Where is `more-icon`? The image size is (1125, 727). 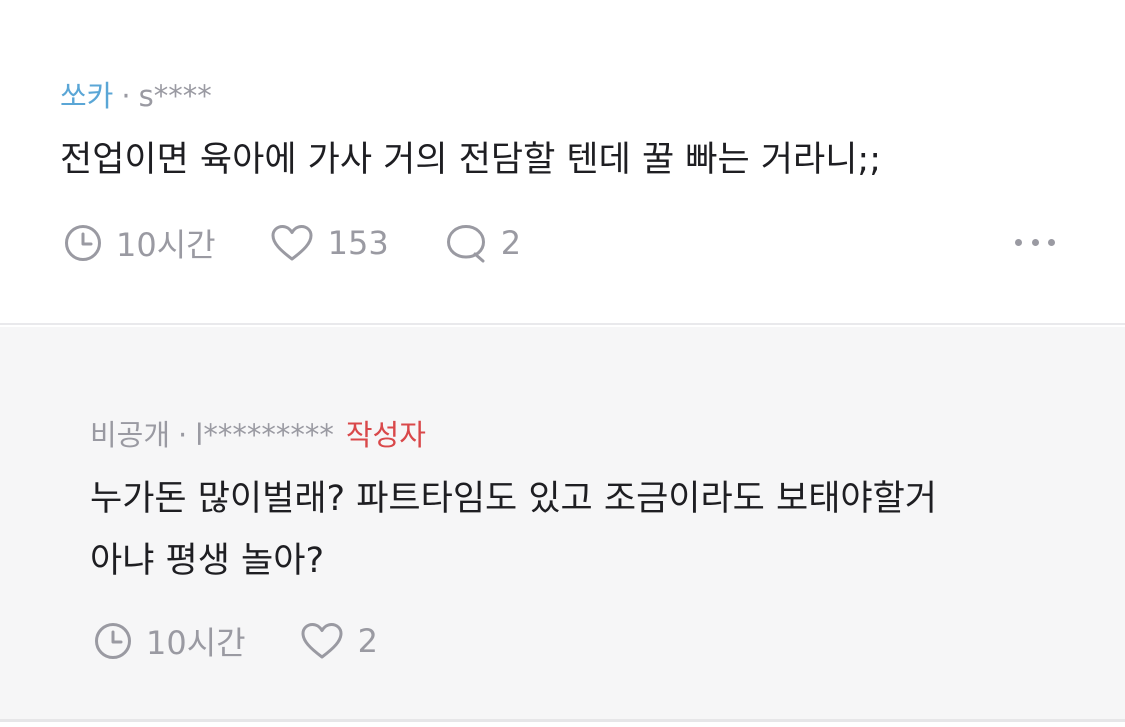
more-icon is located at coordinates (1035, 242).